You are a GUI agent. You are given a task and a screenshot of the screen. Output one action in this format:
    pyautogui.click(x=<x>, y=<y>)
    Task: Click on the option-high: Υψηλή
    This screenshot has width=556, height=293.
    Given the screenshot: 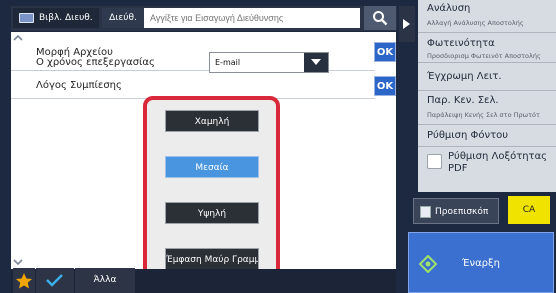 What is the action you would take?
    pyautogui.click(x=212, y=213)
    